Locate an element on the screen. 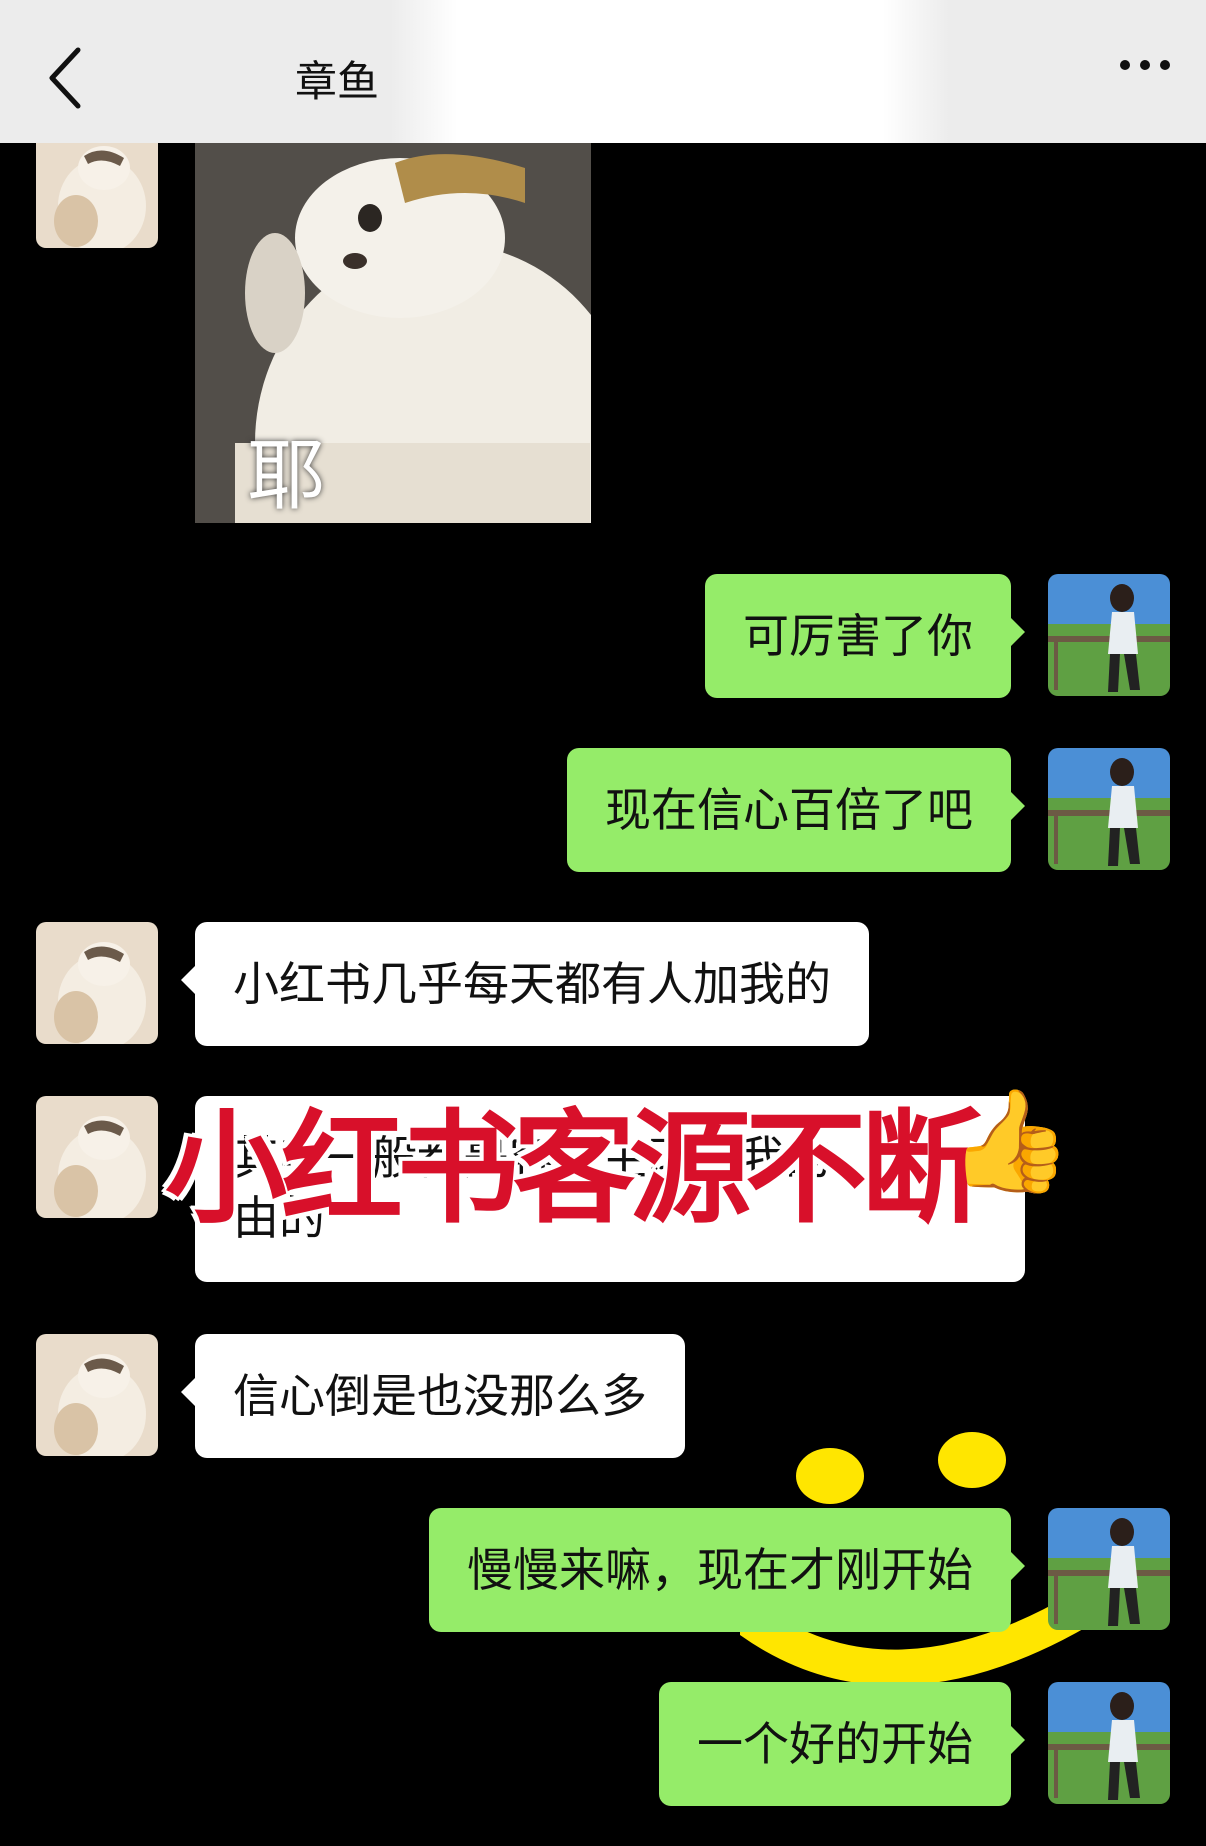  message-text: 可厉害了你 is located at coordinates (858, 636).